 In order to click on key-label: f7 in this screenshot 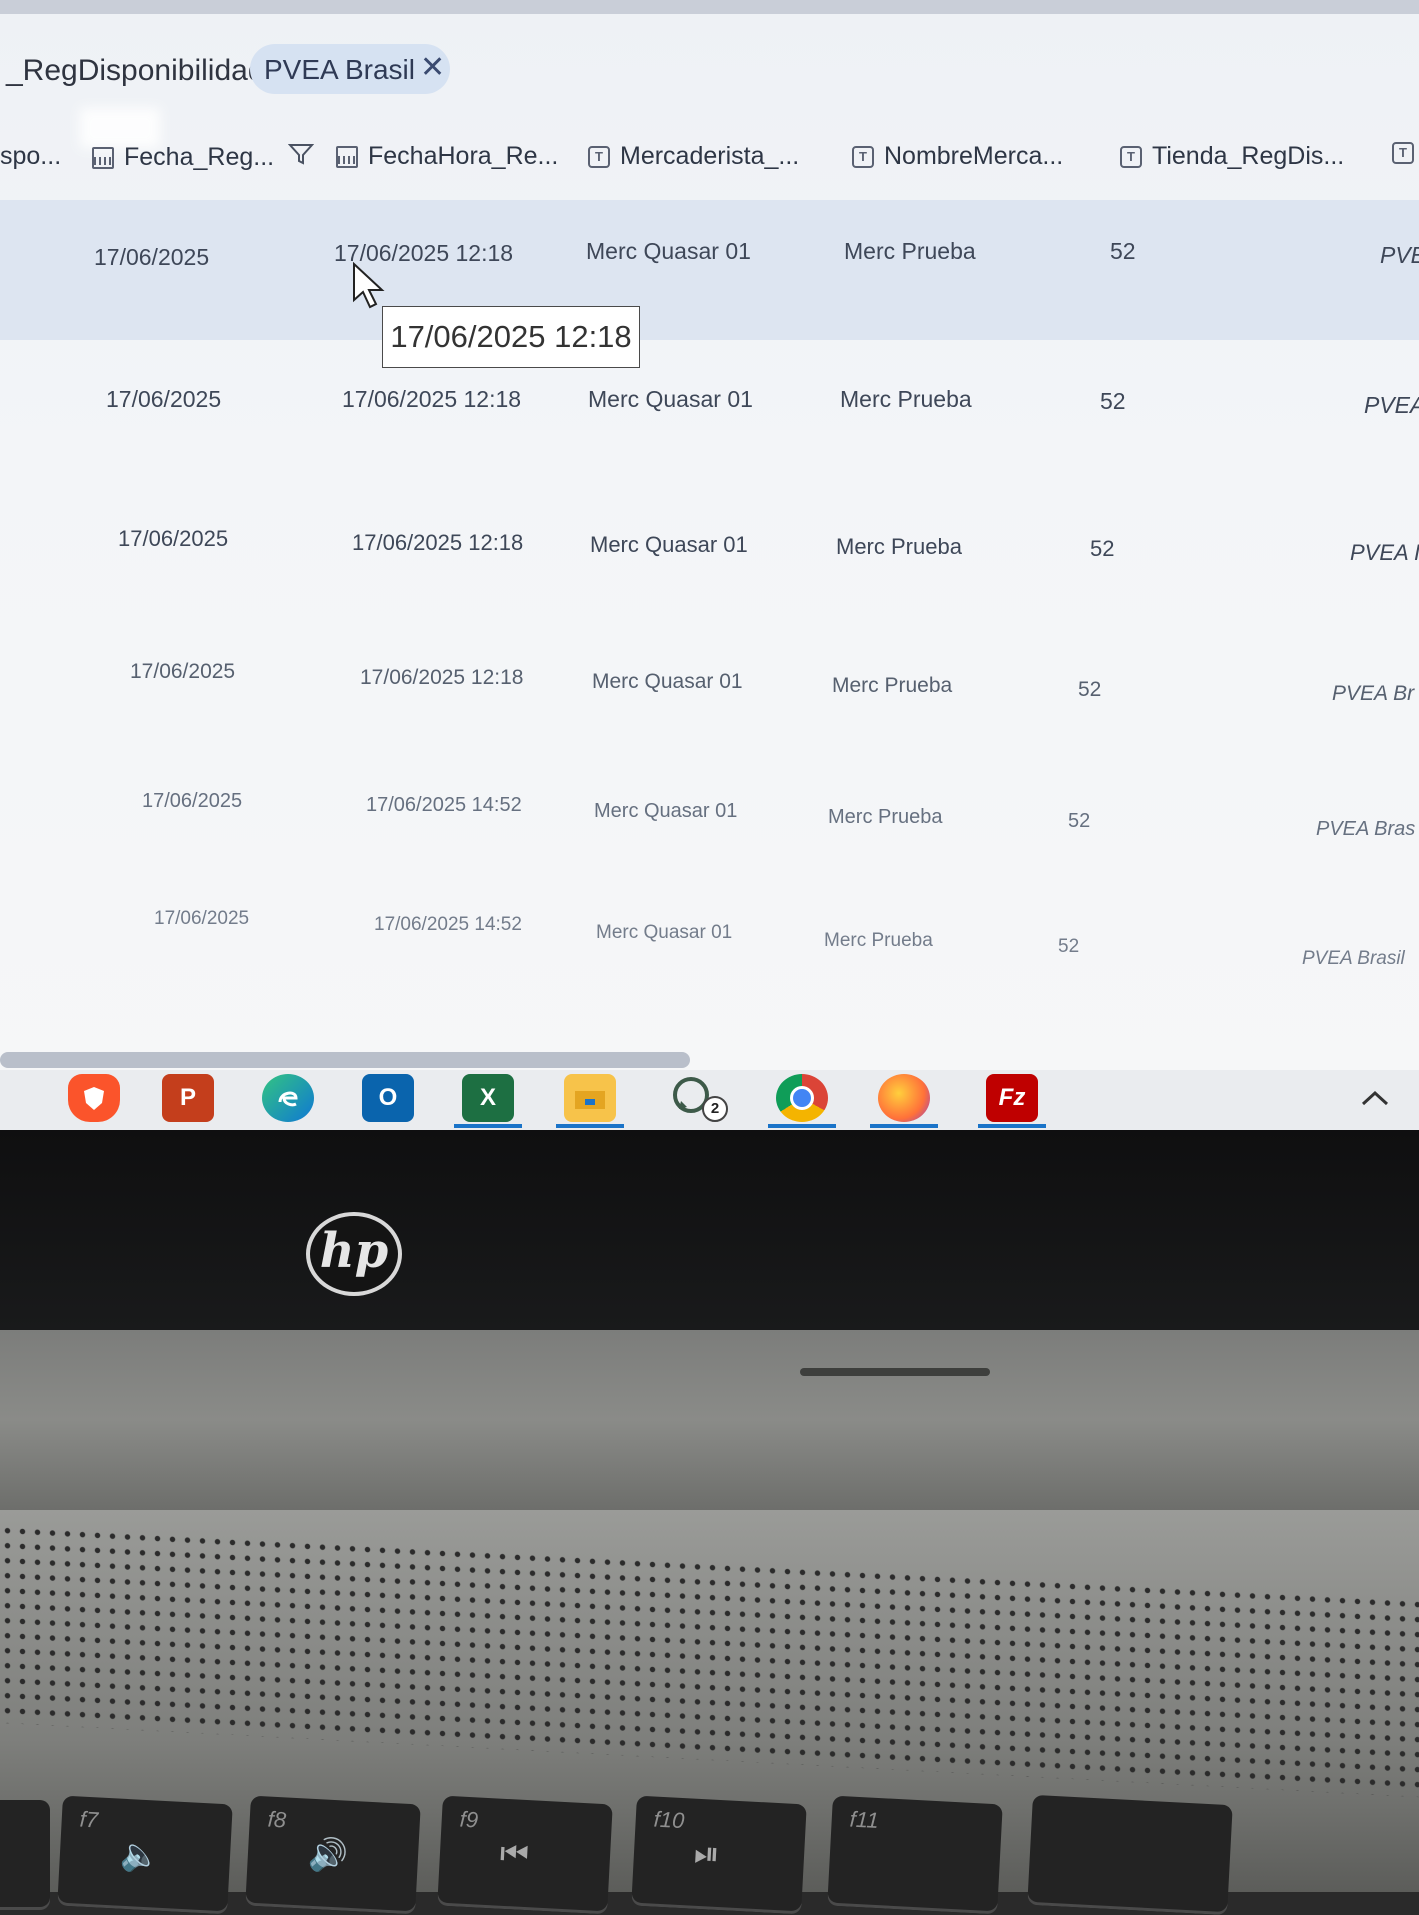, I will do `click(89, 1819)`.